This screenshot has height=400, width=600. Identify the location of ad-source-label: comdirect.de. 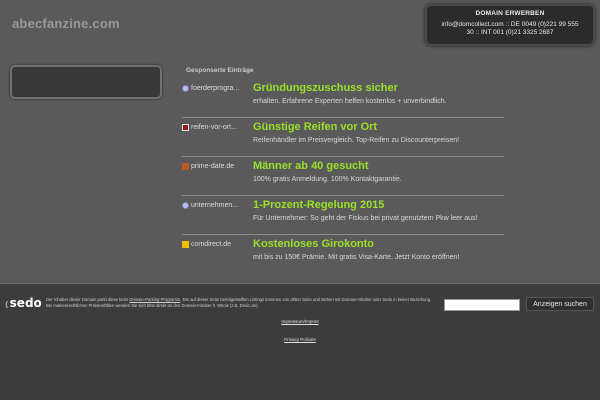
(211, 244).